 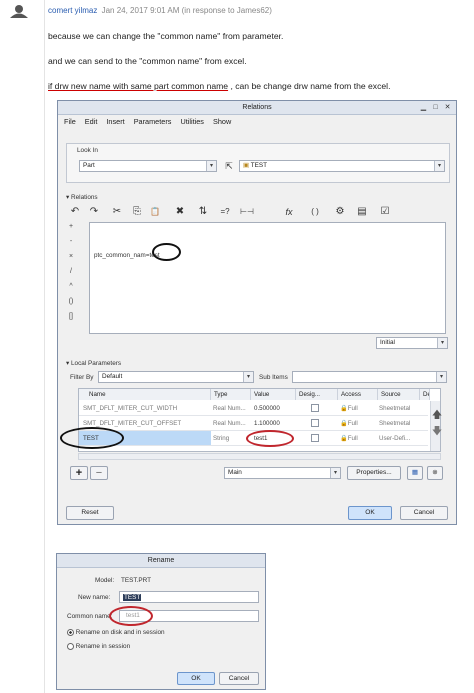 I want to click on rename-title-bar: Rename, so click(x=161, y=561).